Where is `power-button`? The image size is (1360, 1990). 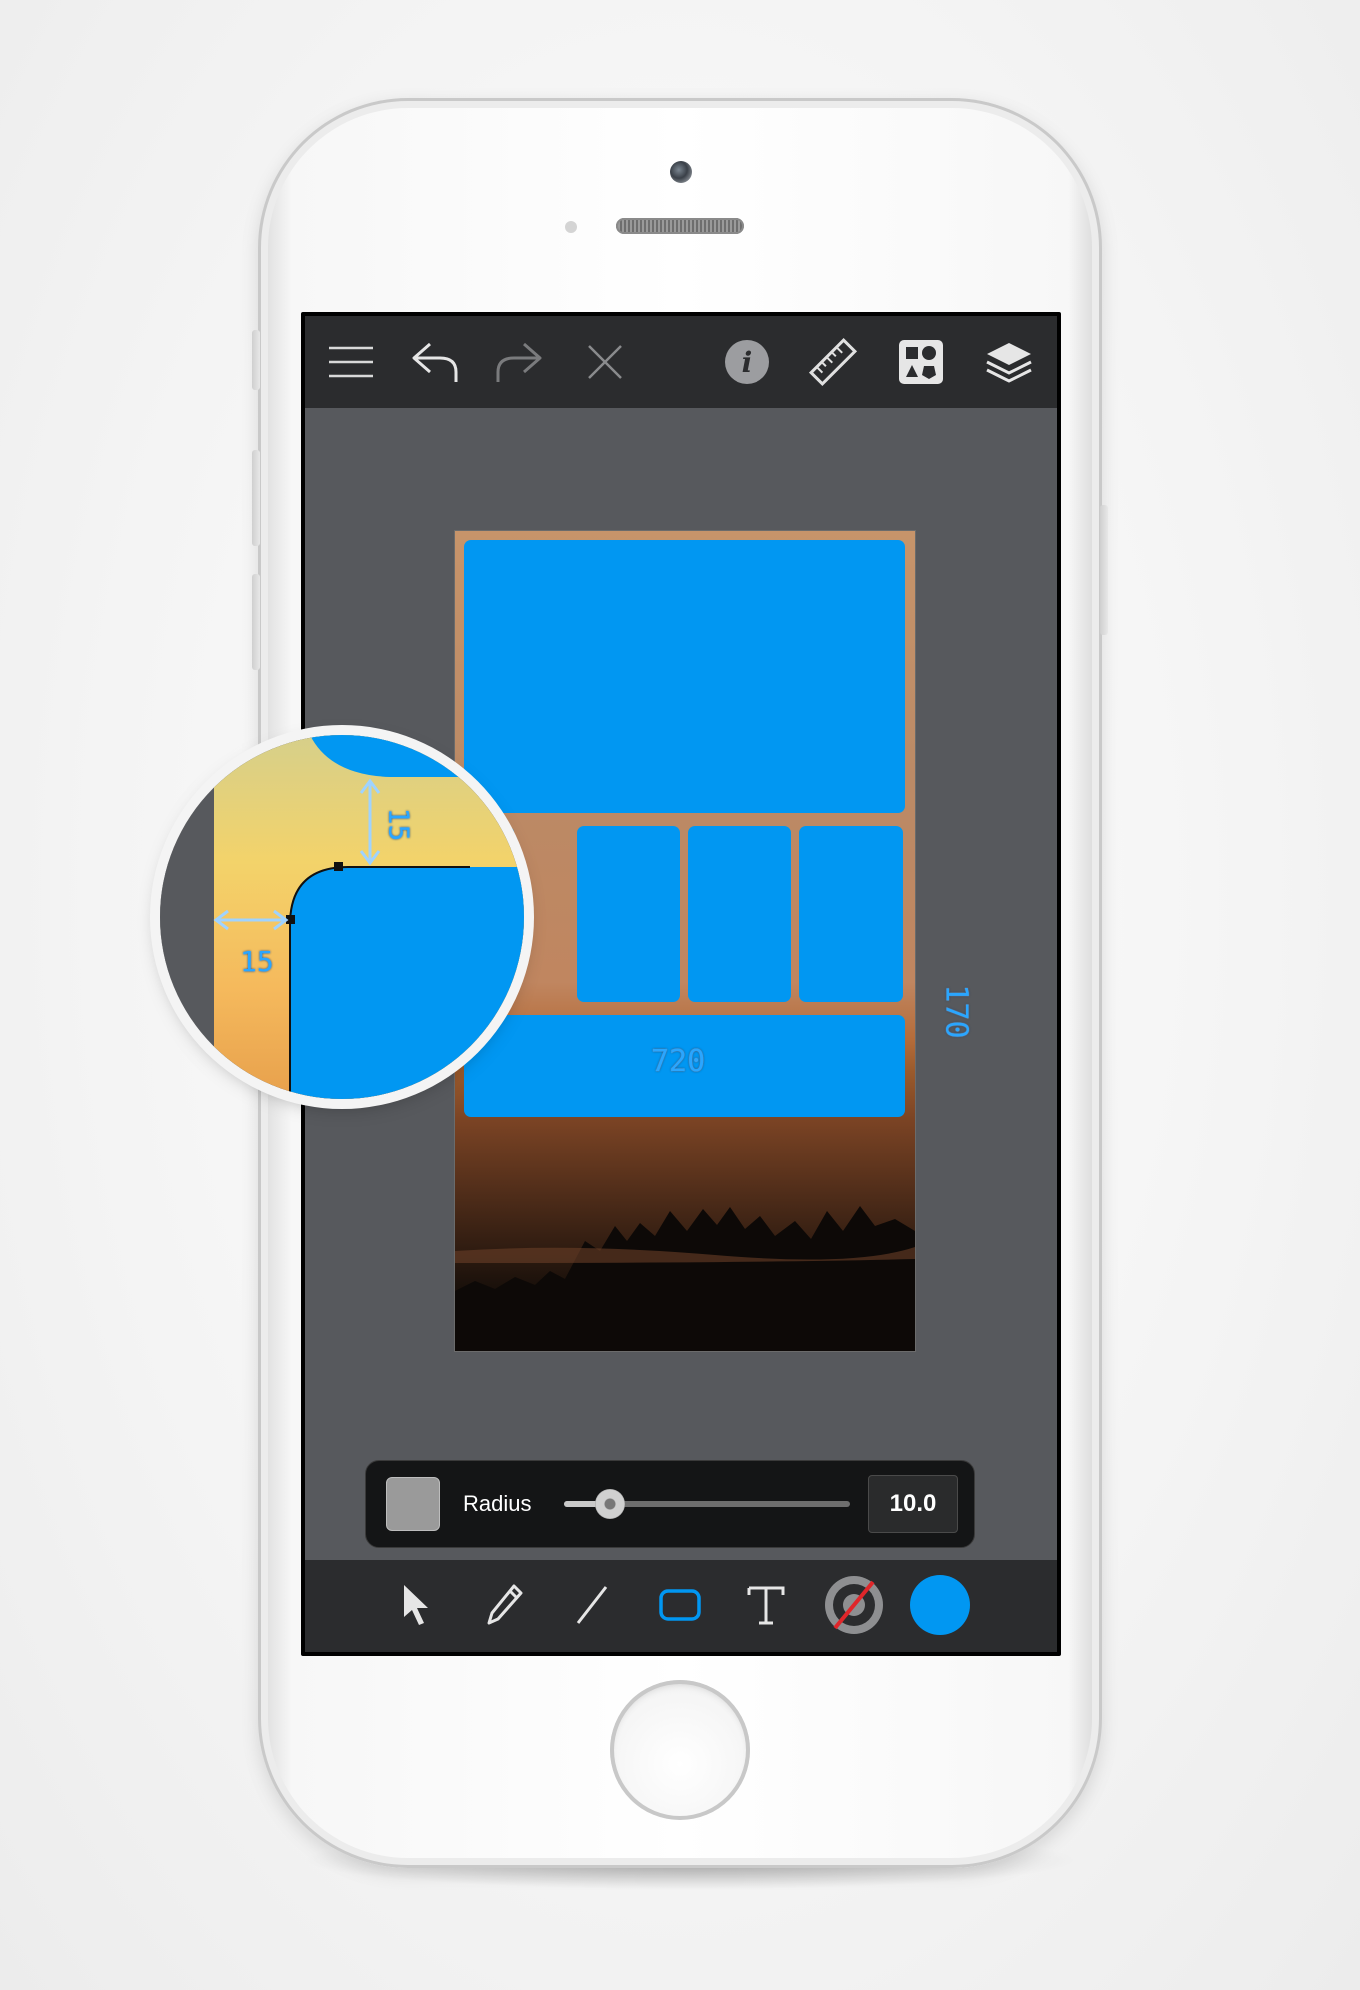 power-button is located at coordinates (1104, 570).